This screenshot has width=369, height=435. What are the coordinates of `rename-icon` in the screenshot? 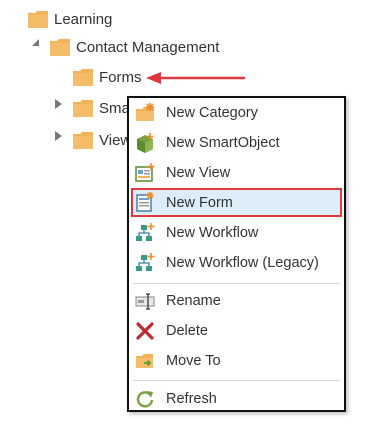 It's located at (145, 301).